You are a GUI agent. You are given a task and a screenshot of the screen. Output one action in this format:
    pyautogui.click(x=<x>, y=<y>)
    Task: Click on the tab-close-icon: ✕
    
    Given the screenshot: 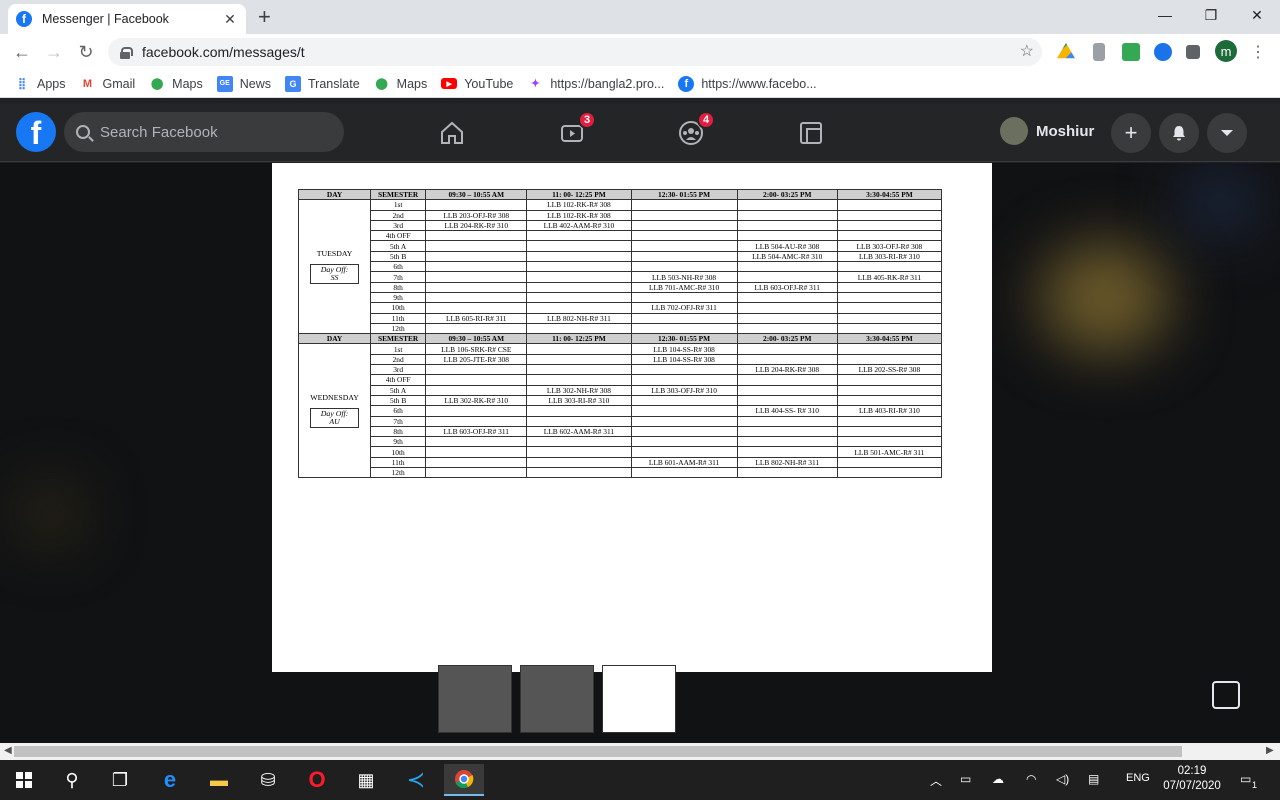 What is the action you would take?
    pyautogui.click(x=230, y=19)
    